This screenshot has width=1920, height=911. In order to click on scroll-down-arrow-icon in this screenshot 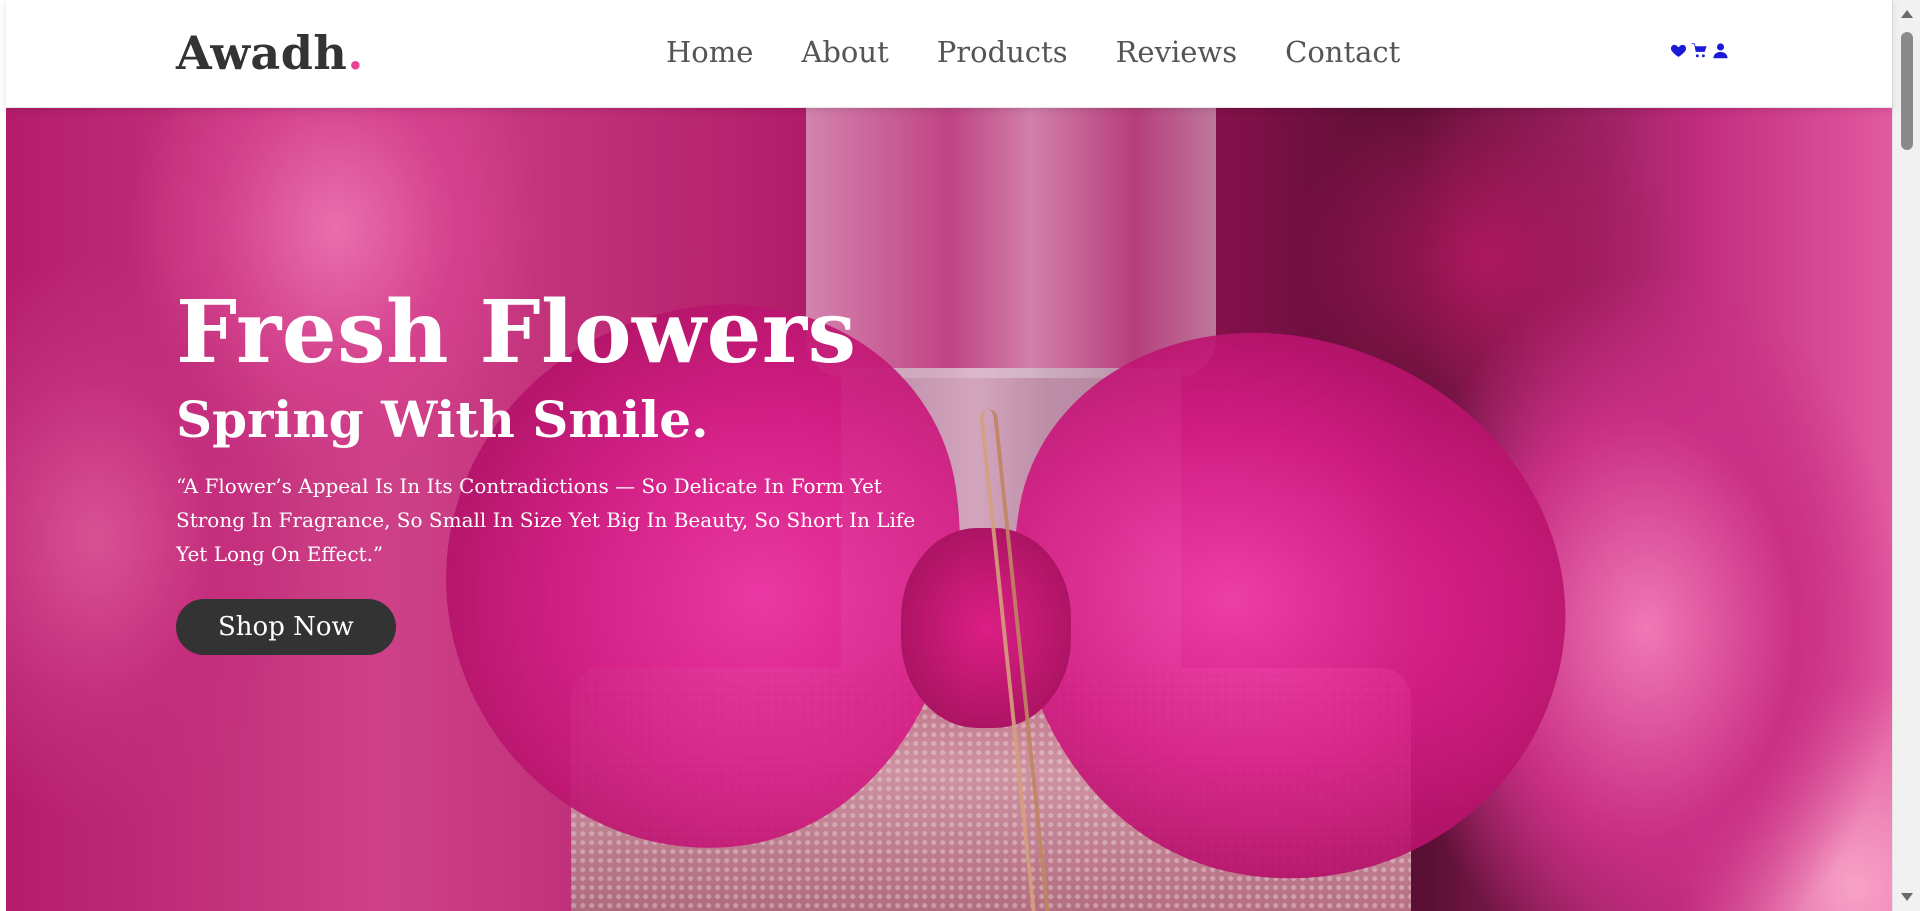, I will do `click(1907, 897)`.